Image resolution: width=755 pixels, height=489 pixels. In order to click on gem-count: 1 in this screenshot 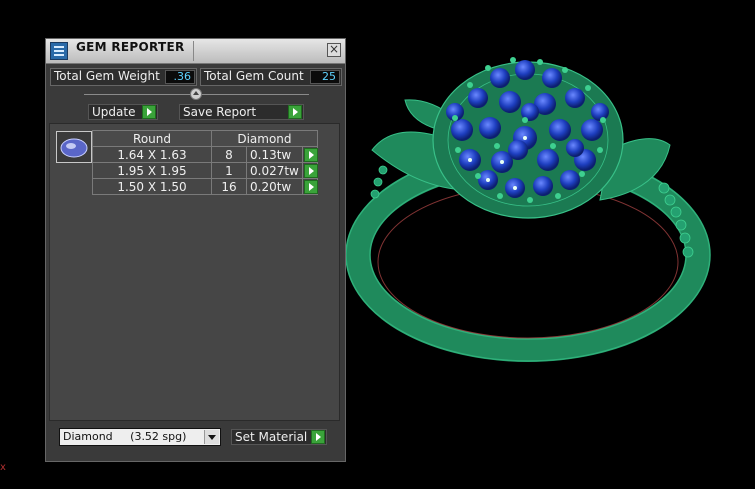, I will do `click(229, 170)`.